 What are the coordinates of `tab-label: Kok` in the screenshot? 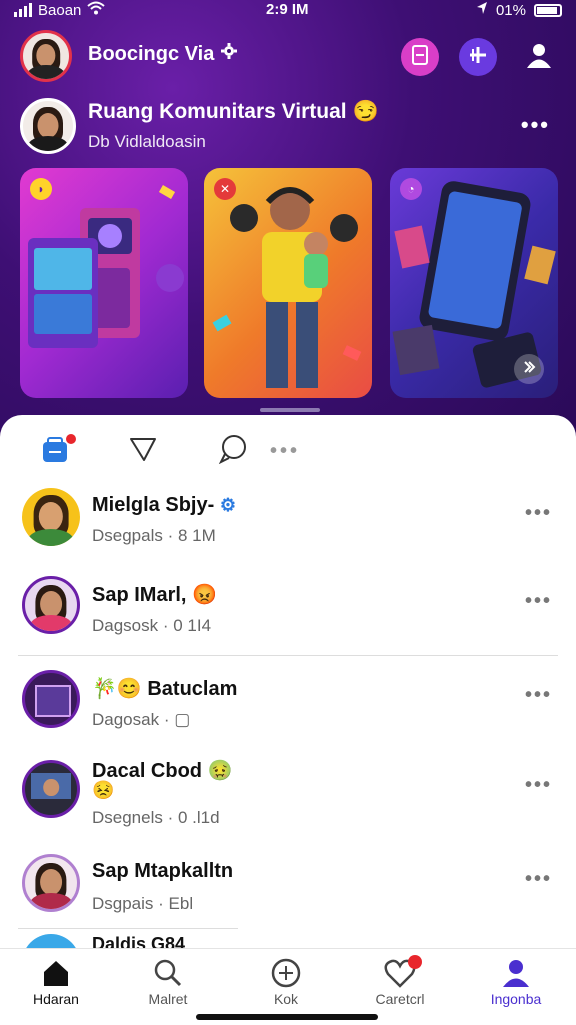 It's located at (286, 999).